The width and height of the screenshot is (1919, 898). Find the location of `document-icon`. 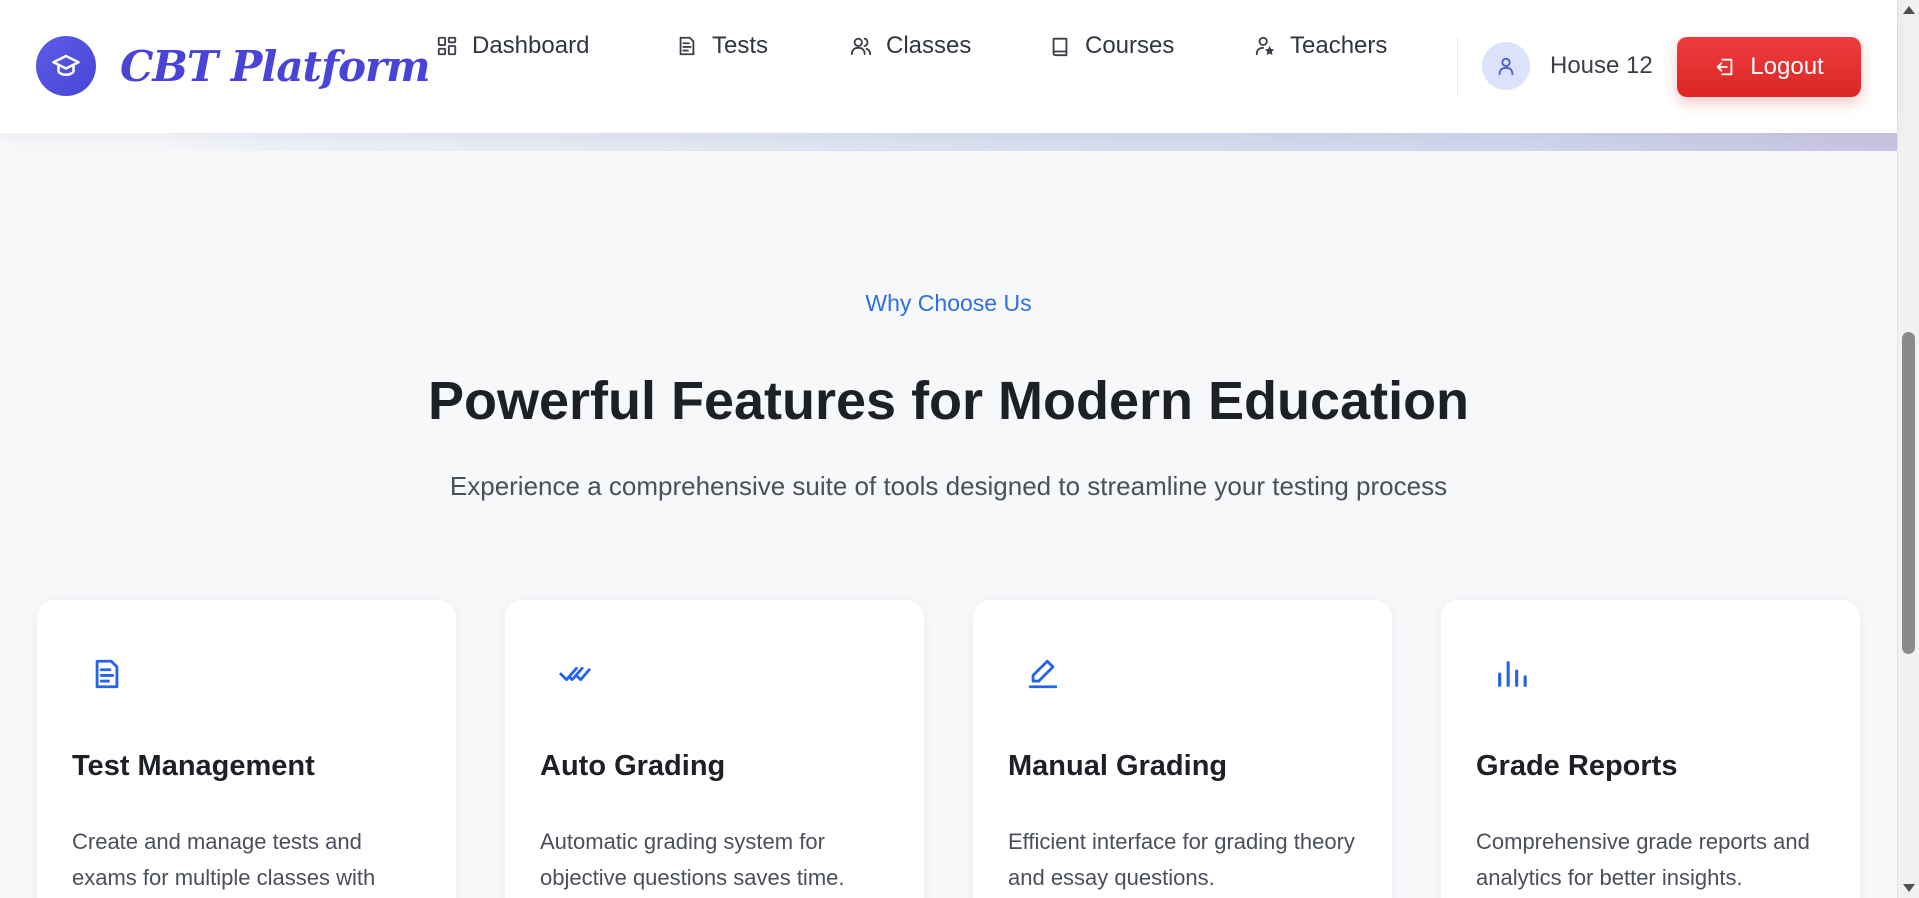

document-icon is located at coordinates (687, 46).